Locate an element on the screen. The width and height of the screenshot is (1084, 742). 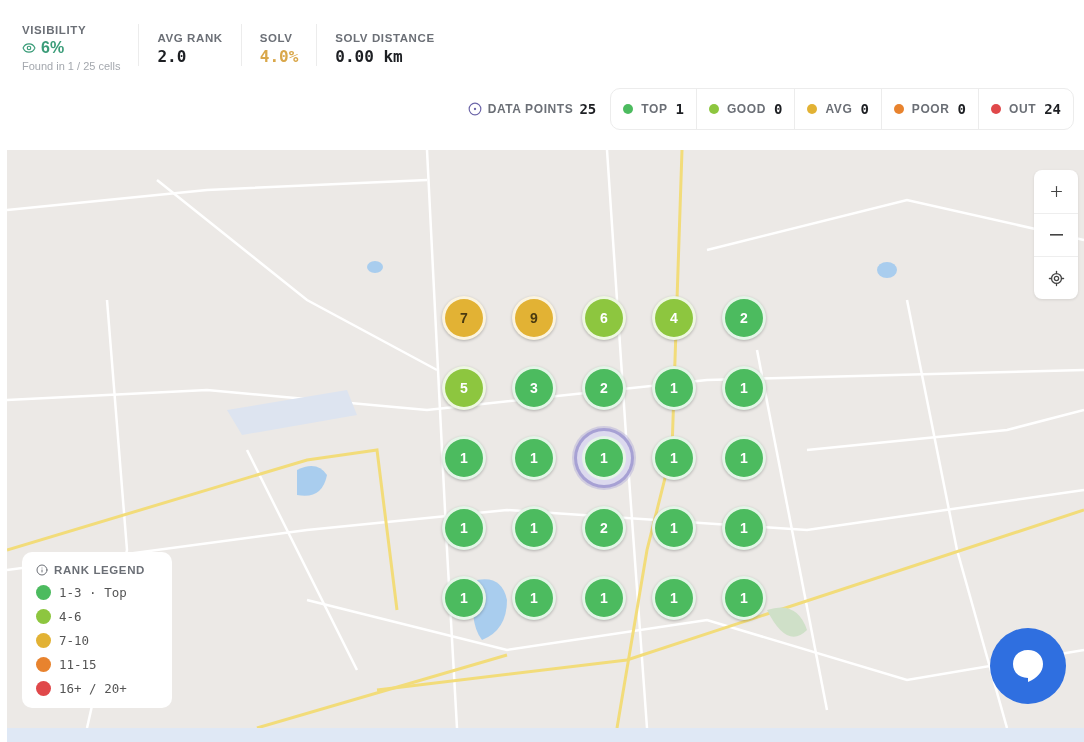
target-icon is located at coordinates (474, 109).